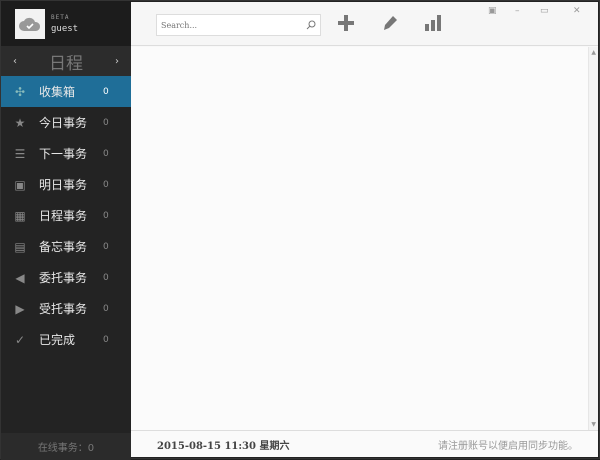  I want to click on scroll-up-icon: ▲, so click(593, 52).